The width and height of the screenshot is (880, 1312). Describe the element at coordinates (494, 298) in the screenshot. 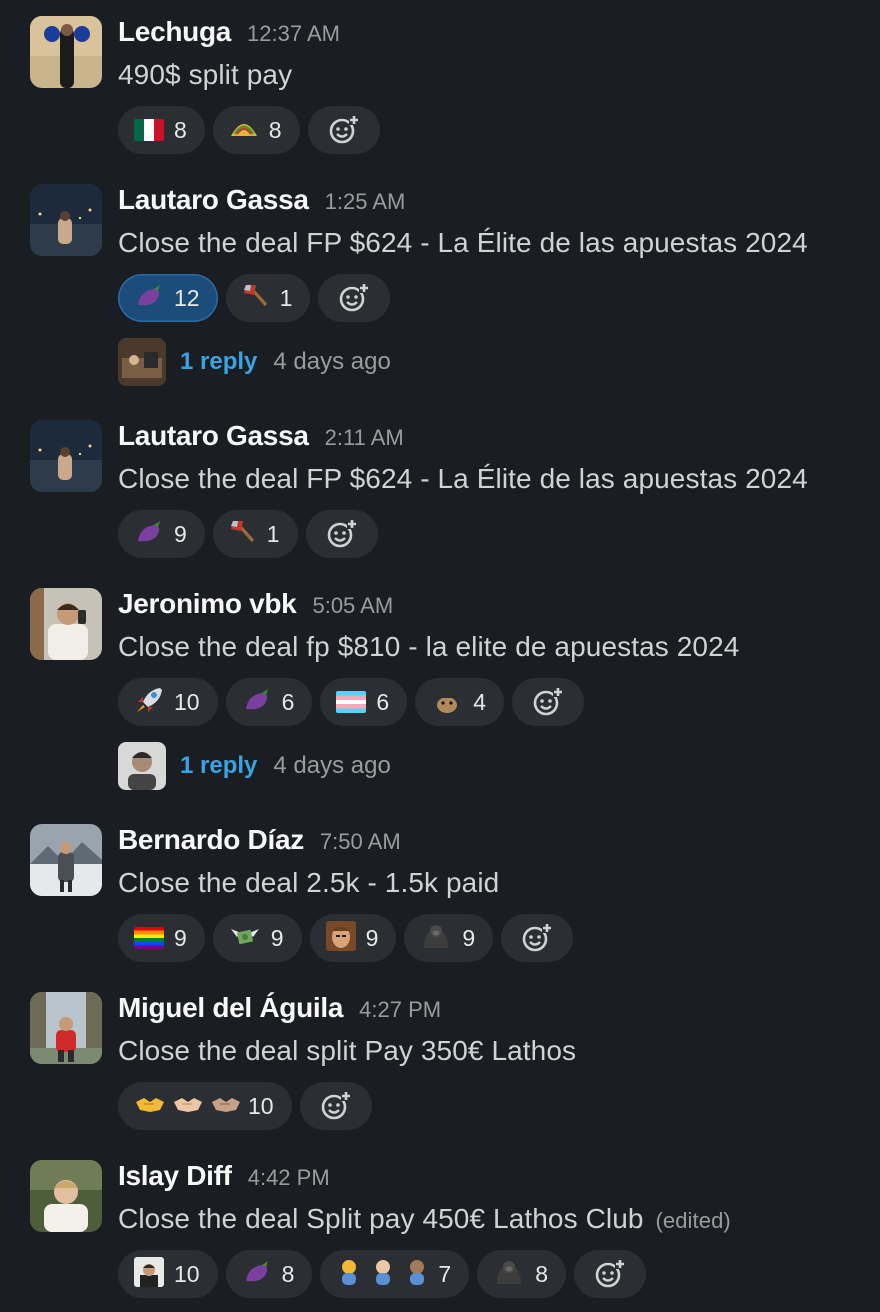

I see `reaction-bar: 12 1` at that location.